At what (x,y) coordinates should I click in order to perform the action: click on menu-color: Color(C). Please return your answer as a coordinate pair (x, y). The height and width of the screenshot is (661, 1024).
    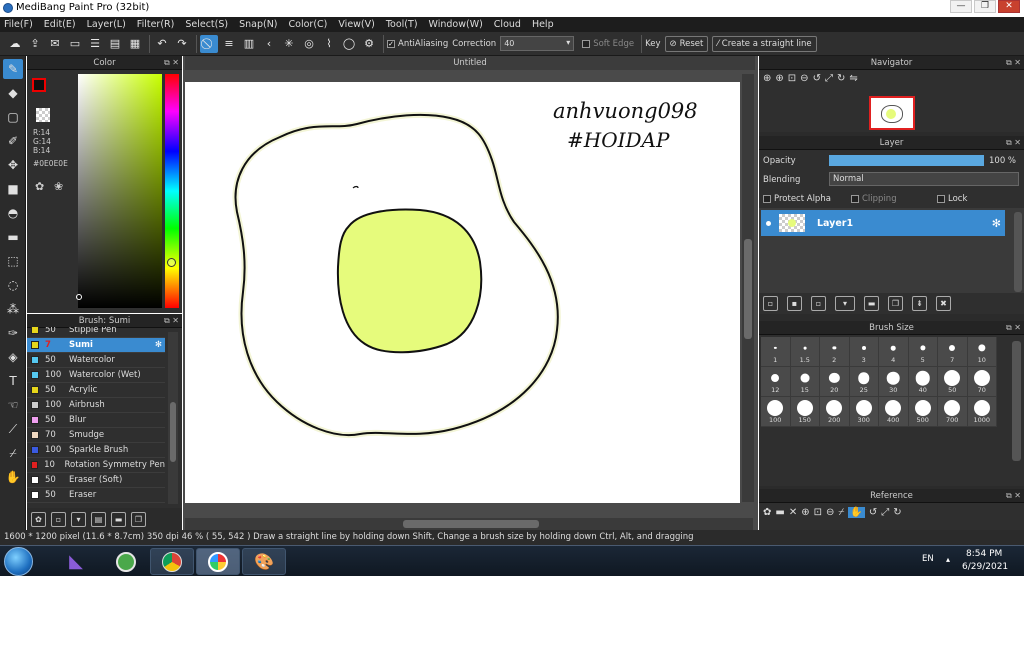
    Looking at the image, I should click on (308, 24).